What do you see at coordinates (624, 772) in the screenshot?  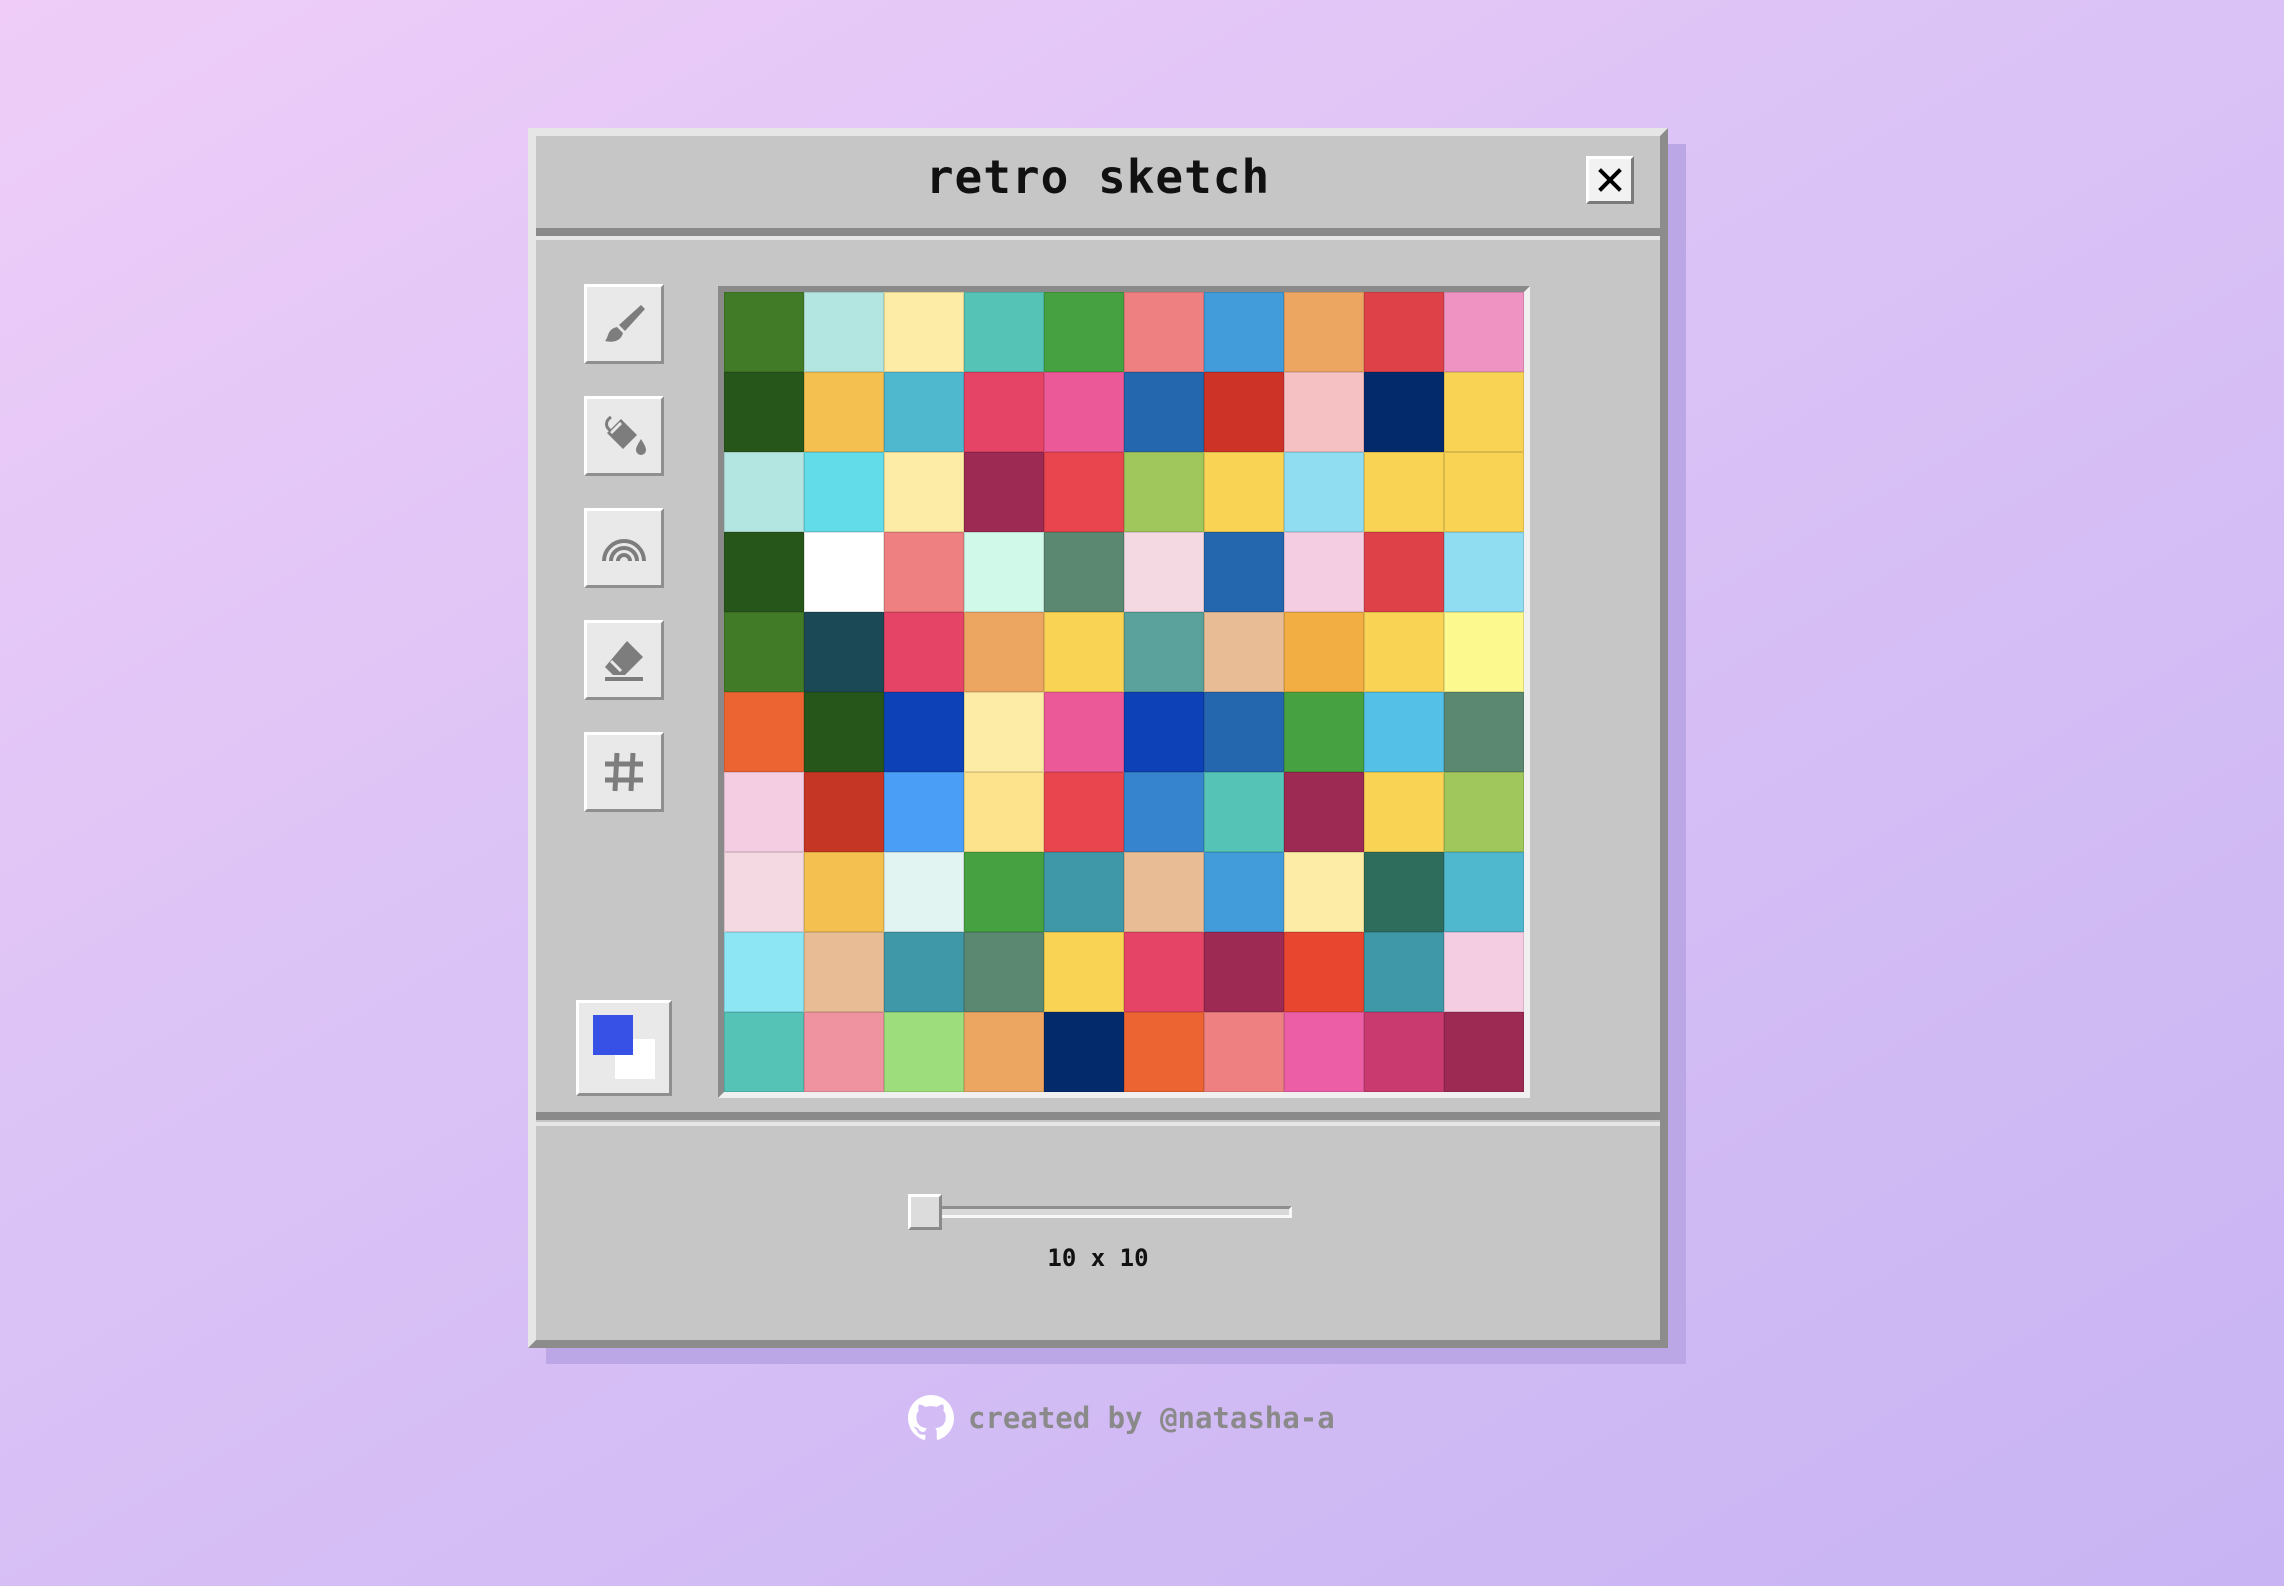 I see `grid-toggle-button` at bounding box center [624, 772].